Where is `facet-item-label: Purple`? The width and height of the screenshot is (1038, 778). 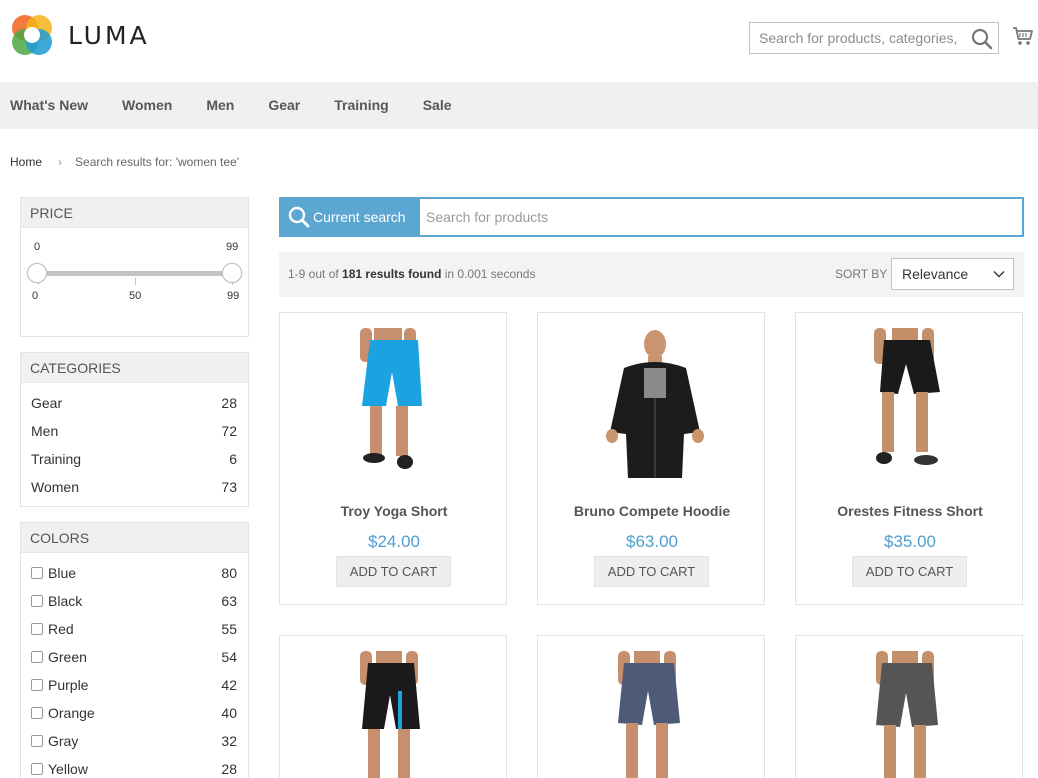 facet-item-label: Purple is located at coordinates (68, 685).